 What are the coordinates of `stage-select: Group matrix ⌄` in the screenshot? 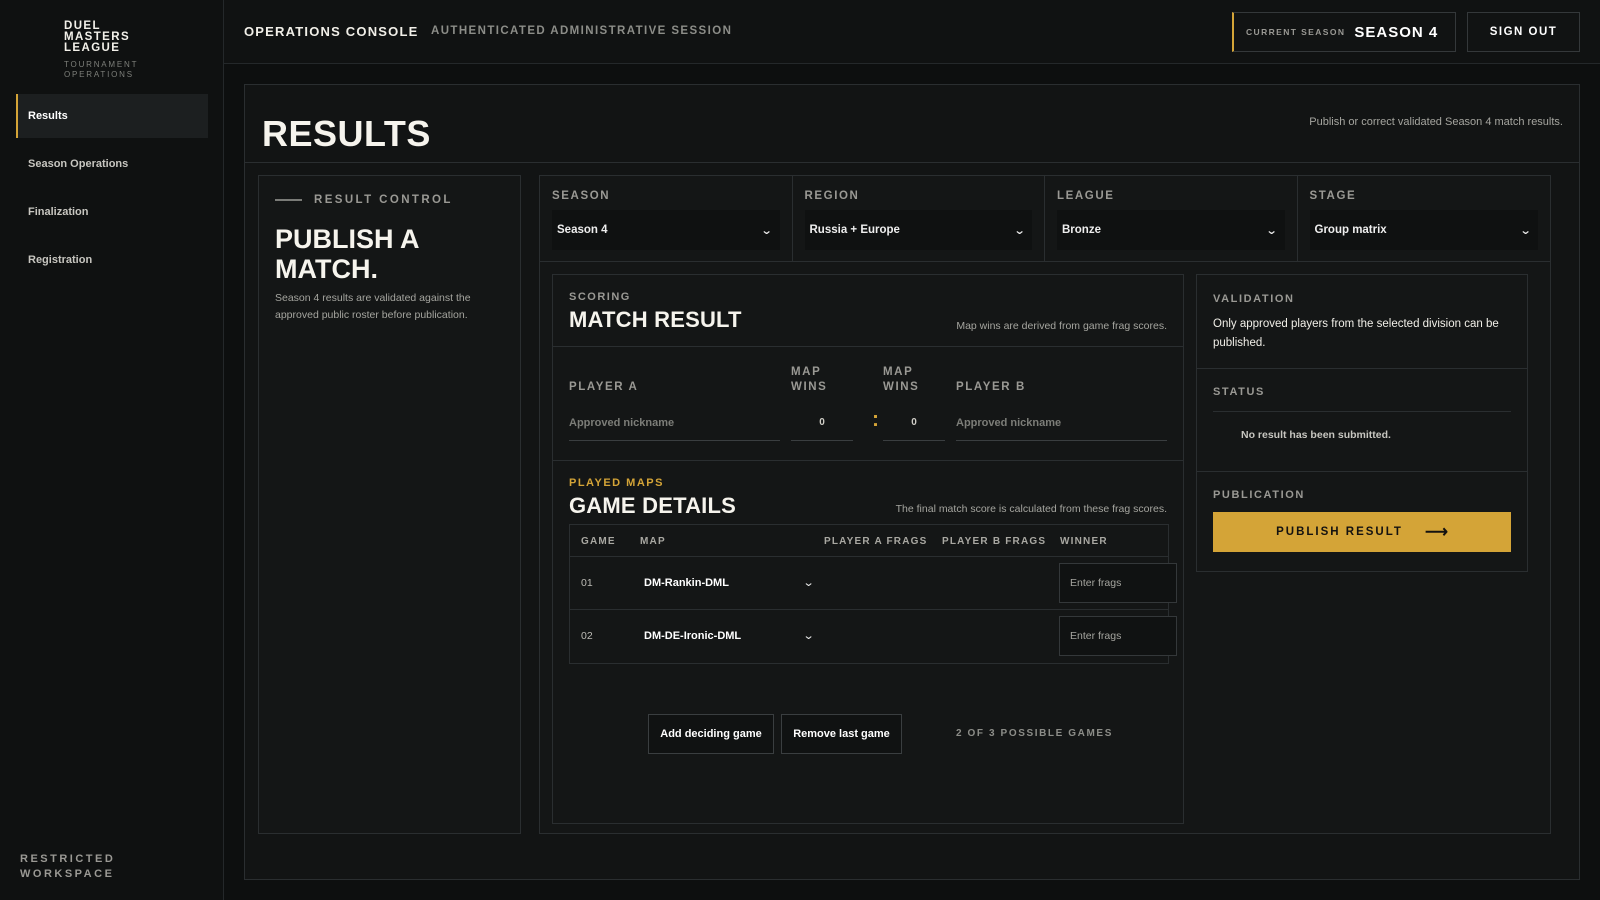 It's located at (1423, 230).